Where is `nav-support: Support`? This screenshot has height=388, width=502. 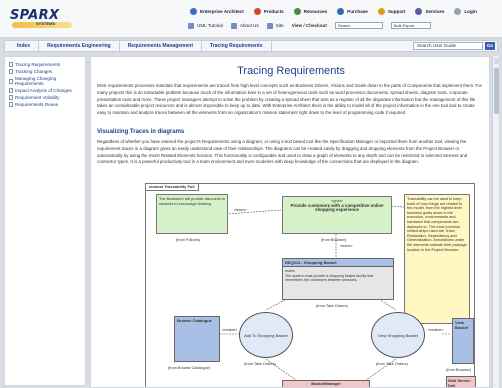
nav-support: Support is located at coordinates (391, 11).